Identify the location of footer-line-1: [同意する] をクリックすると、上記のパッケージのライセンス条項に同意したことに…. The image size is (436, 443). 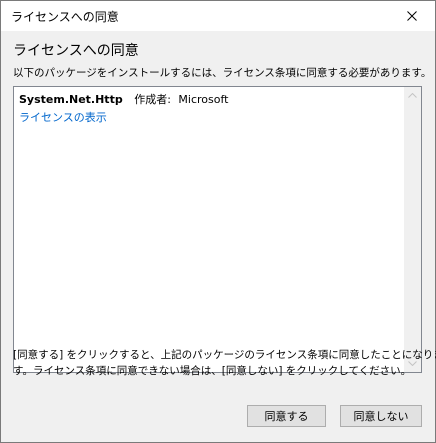
(224, 355).